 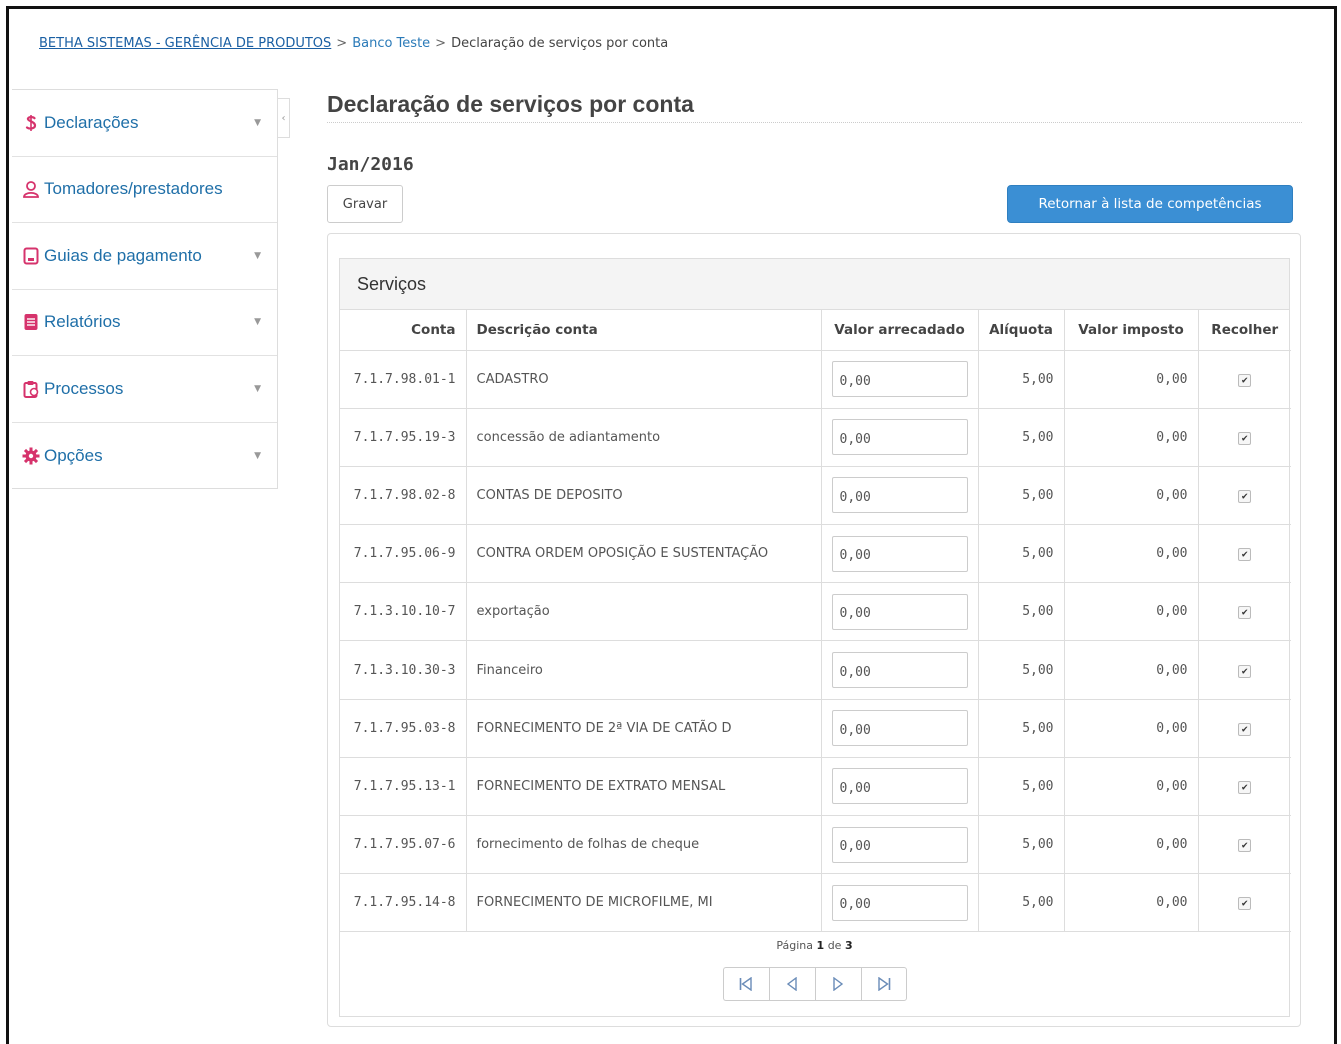 What do you see at coordinates (31, 322) in the screenshot?
I see `report-icon` at bounding box center [31, 322].